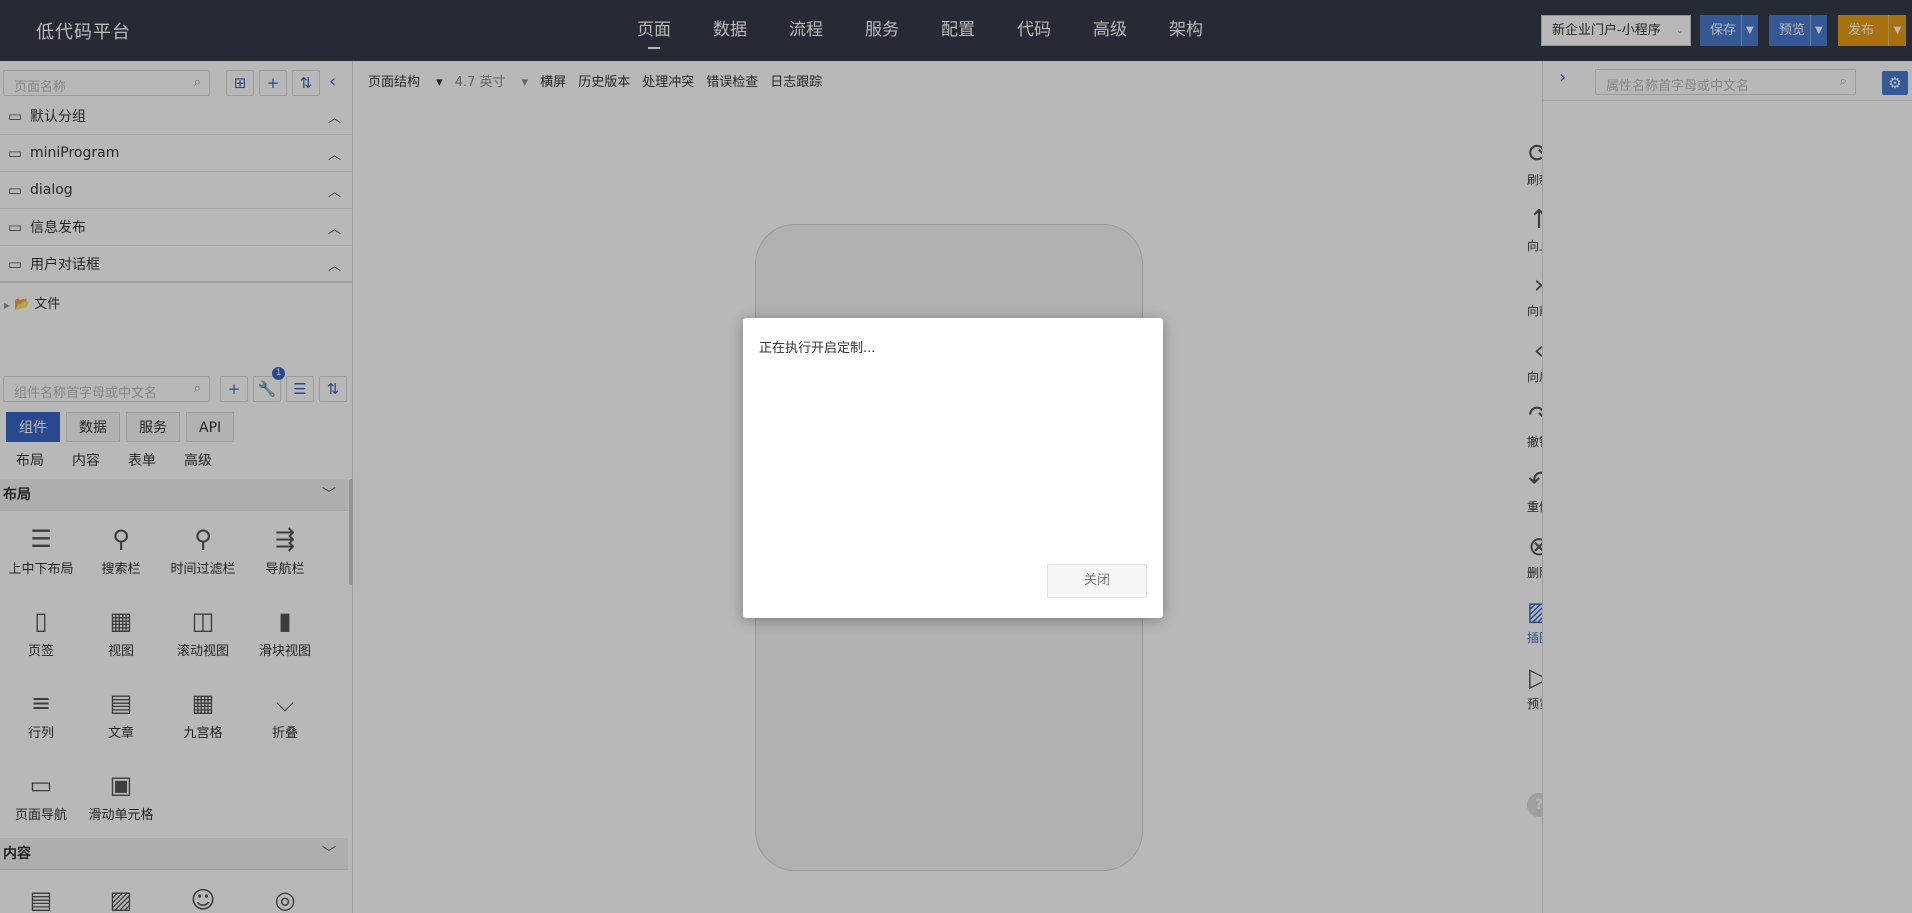 The image size is (1912, 913). I want to click on close-button: 关闭, so click(1097, 581).